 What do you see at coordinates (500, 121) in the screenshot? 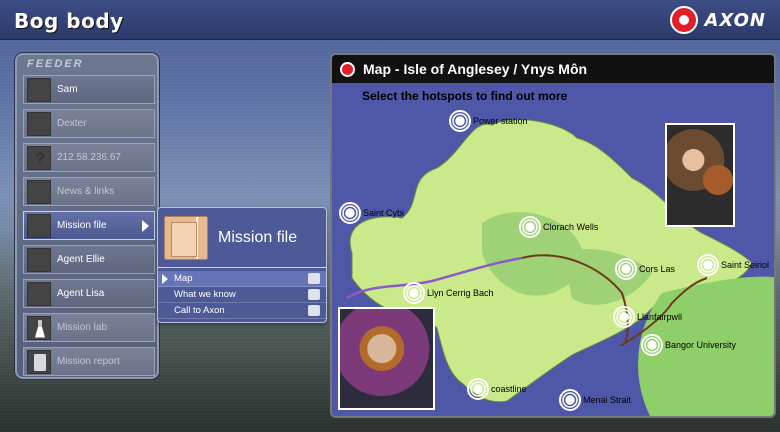
I see `hotspot-label: Power station` at bounding box center [500, 121].